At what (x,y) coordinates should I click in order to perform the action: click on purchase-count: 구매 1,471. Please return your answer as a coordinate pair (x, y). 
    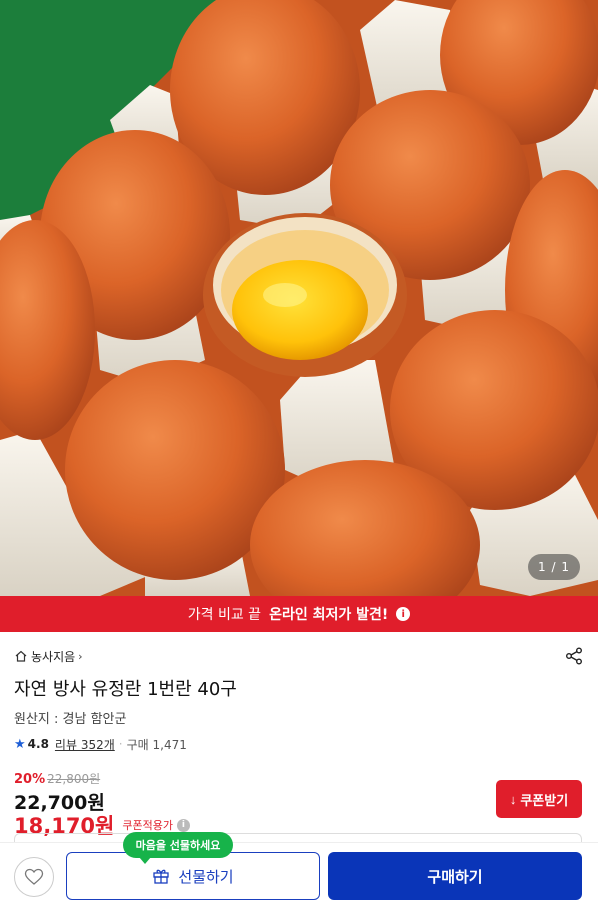
    Looking at the image, I should click on (156, 744).